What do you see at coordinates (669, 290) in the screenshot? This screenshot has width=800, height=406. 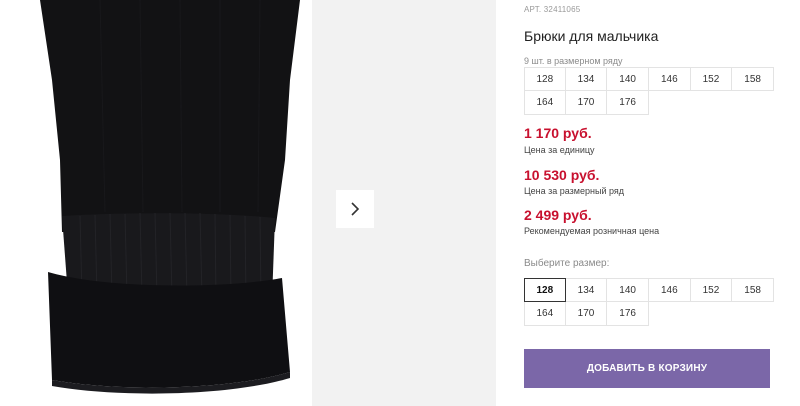 I see `size-option: 146` at bounding box center [669, 290].